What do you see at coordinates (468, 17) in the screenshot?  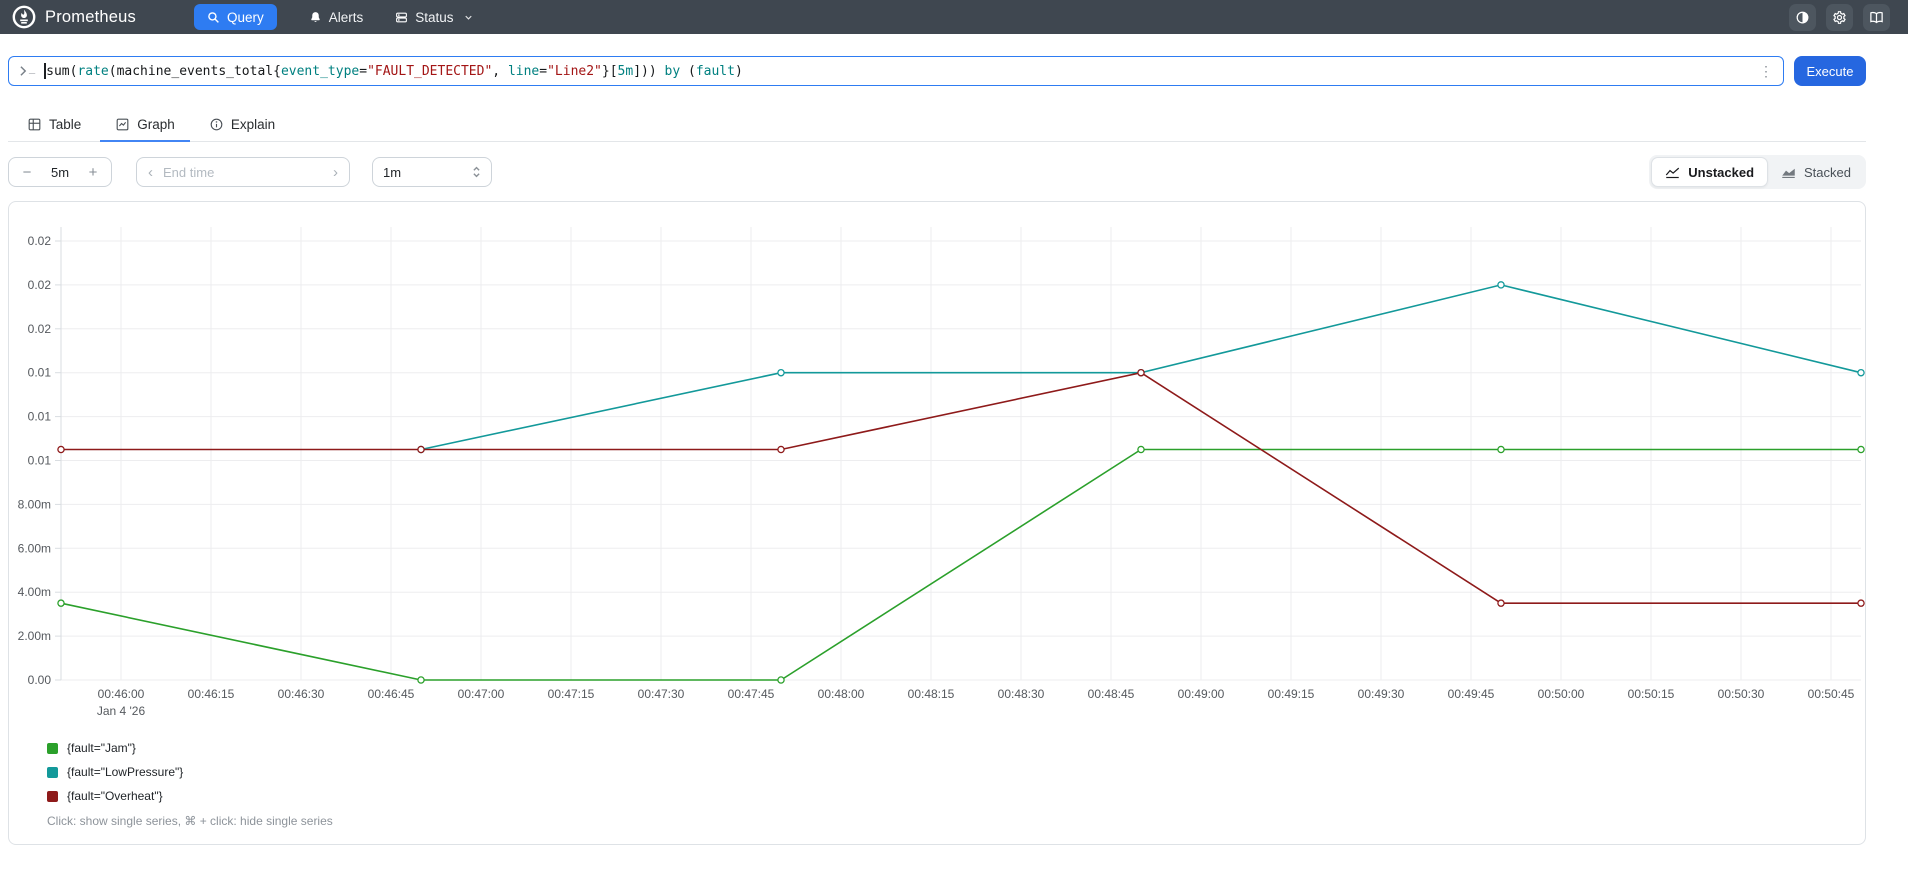 I see `chevron-down-icon` at bounding box center [468, 17].